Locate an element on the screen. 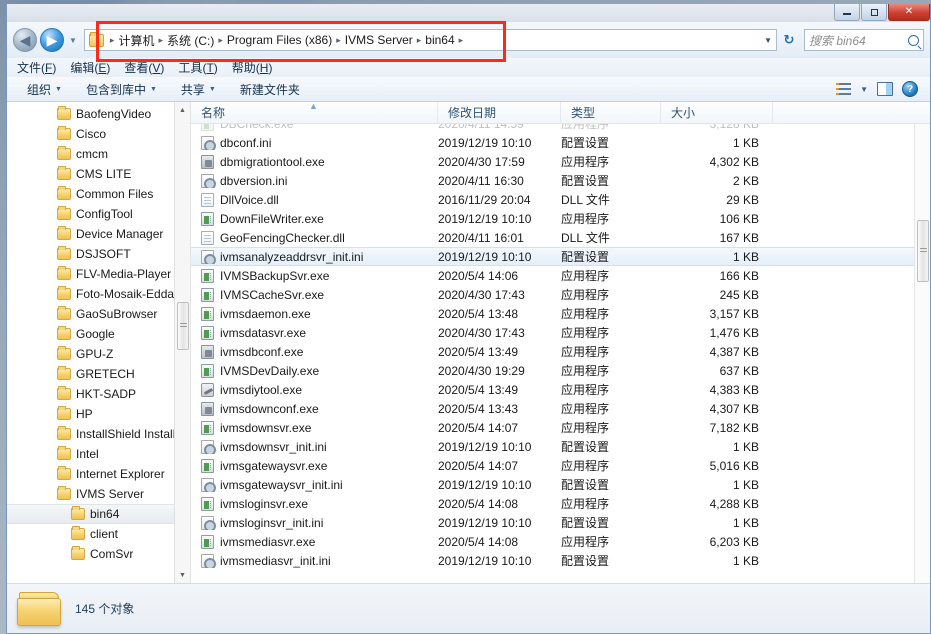  menu-file: 文件(F) is located at coordinates (36, 67).